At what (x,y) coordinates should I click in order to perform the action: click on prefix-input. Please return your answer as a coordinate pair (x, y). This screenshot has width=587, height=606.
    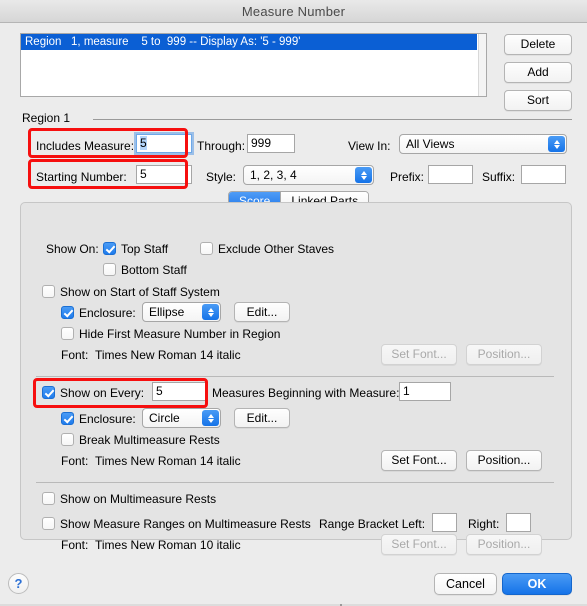
    Looking at the image, I should click on (450, 174).